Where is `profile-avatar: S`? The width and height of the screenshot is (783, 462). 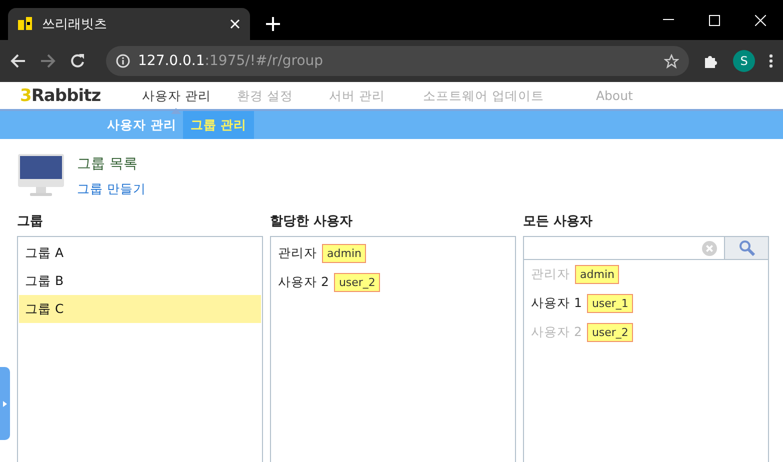
profile-avatar: S is located at coordinates (744, 61).